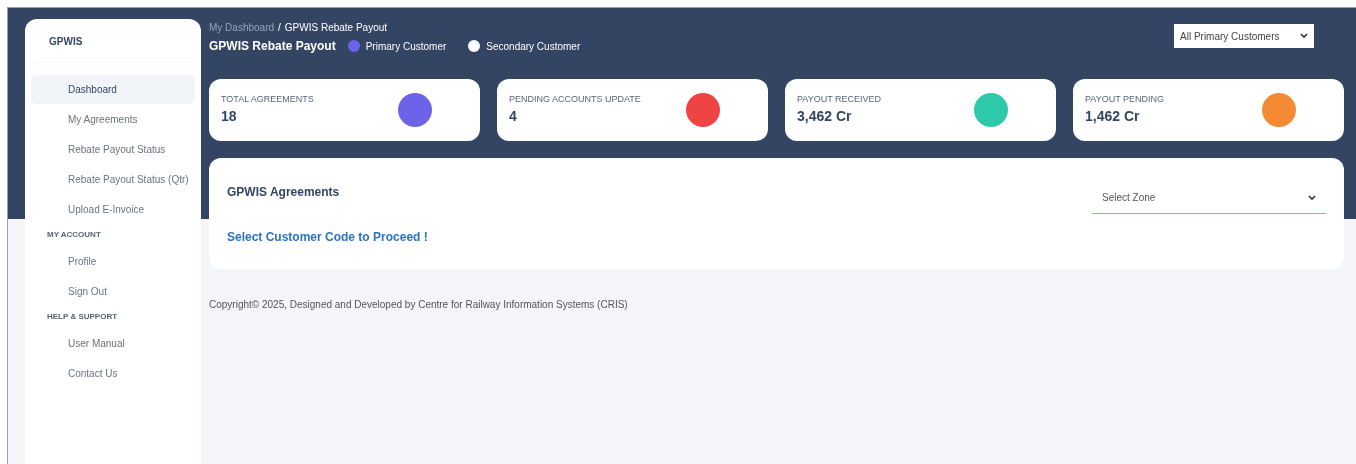 The image size is (1356, 464). What do you see at coordinates (513, 117) in the screenshot?
I see `stat-value: 4` at bounding box center [513, 117].